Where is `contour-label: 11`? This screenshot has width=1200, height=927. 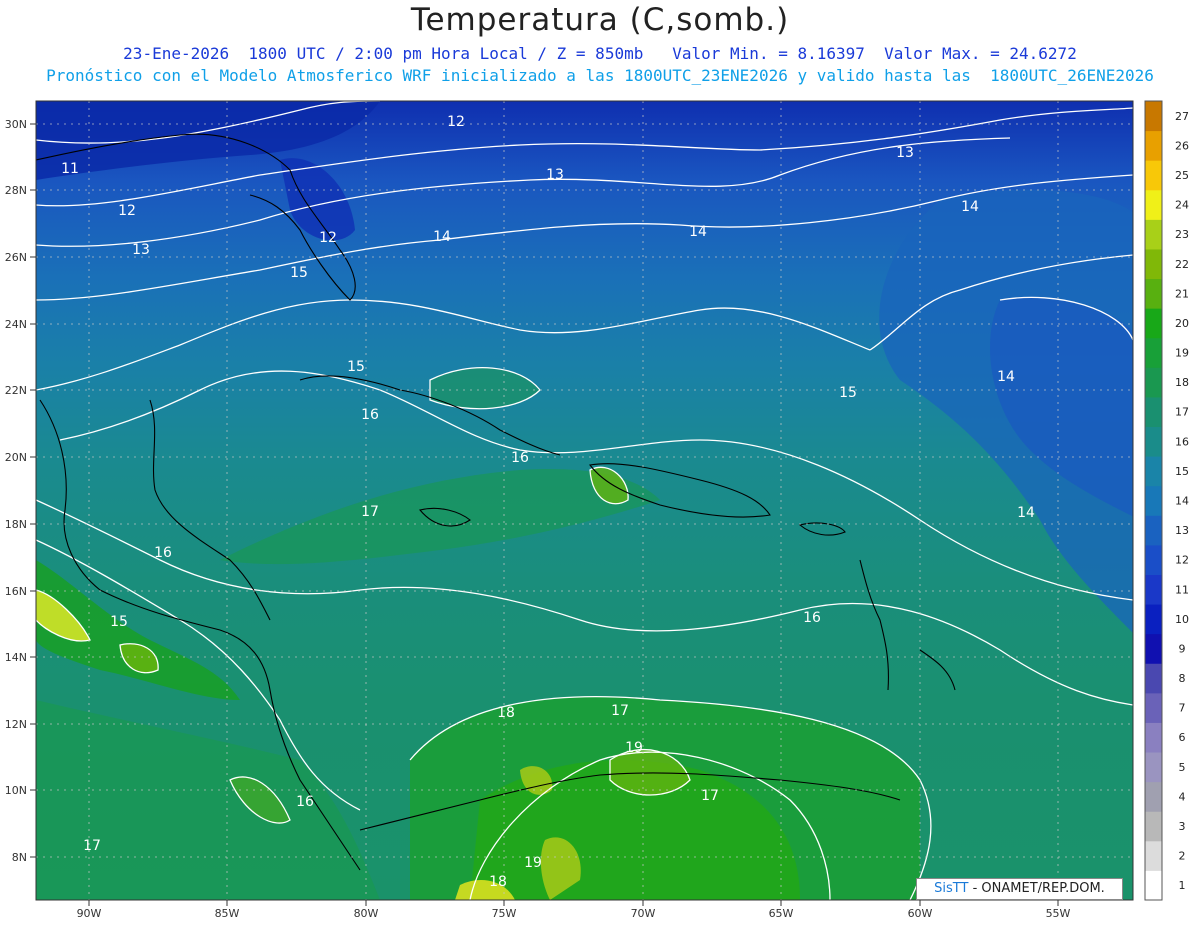
contour-label: 11 is located at coordinates (70, 169).